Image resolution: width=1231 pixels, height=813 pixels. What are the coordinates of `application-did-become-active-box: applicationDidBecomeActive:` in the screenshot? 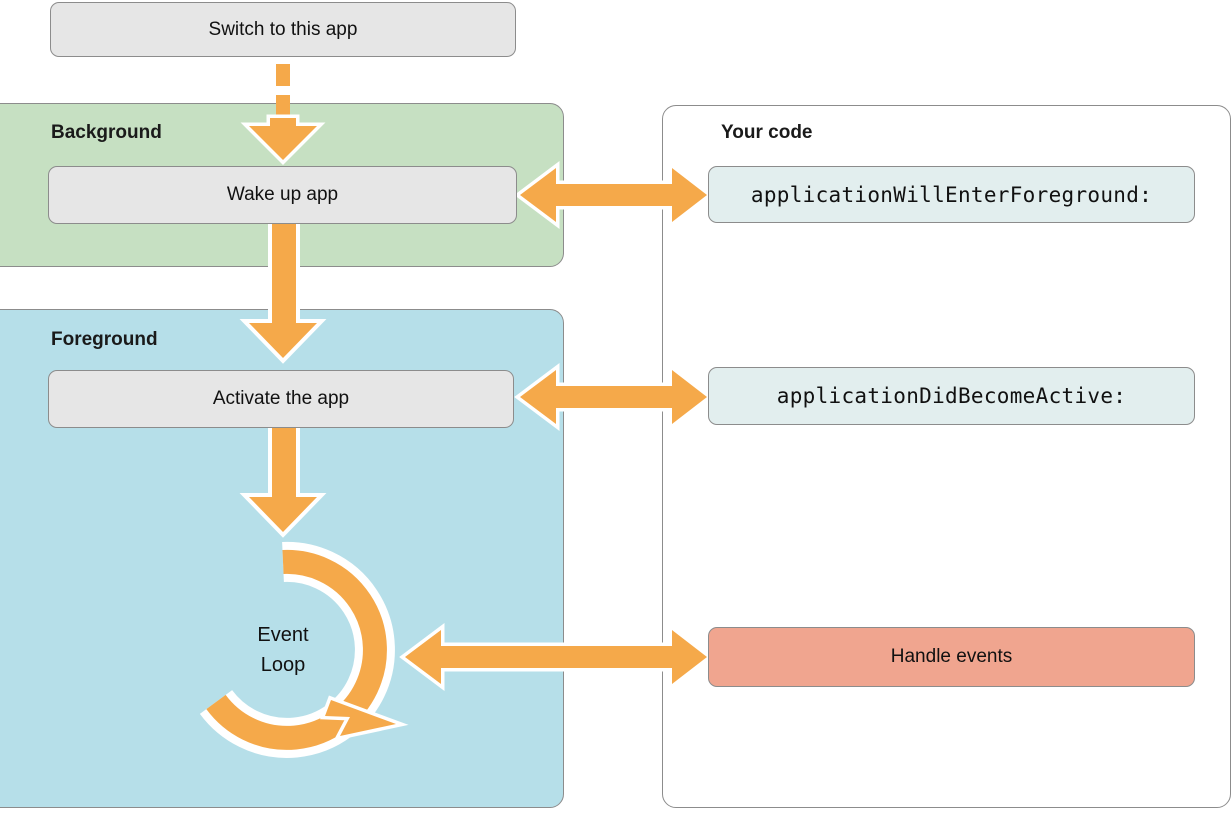 It's located at (951, 396).